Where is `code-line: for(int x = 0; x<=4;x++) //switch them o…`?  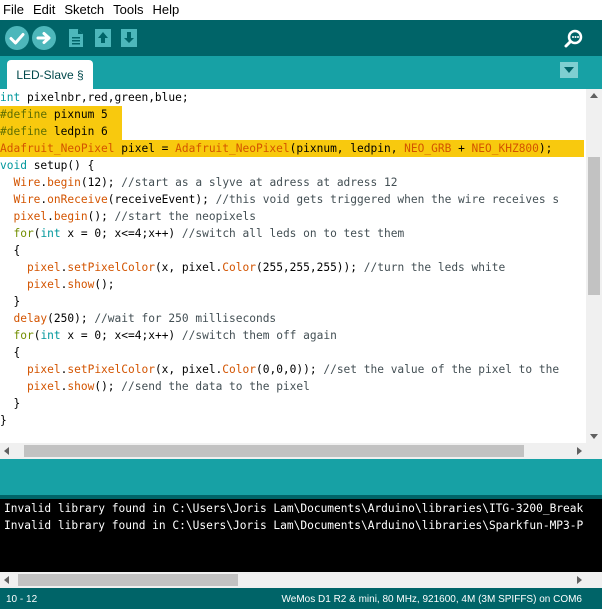
code-line: for(int x = 0; x<=4;x++) //switch them o… is located at coordinates (168, 335).